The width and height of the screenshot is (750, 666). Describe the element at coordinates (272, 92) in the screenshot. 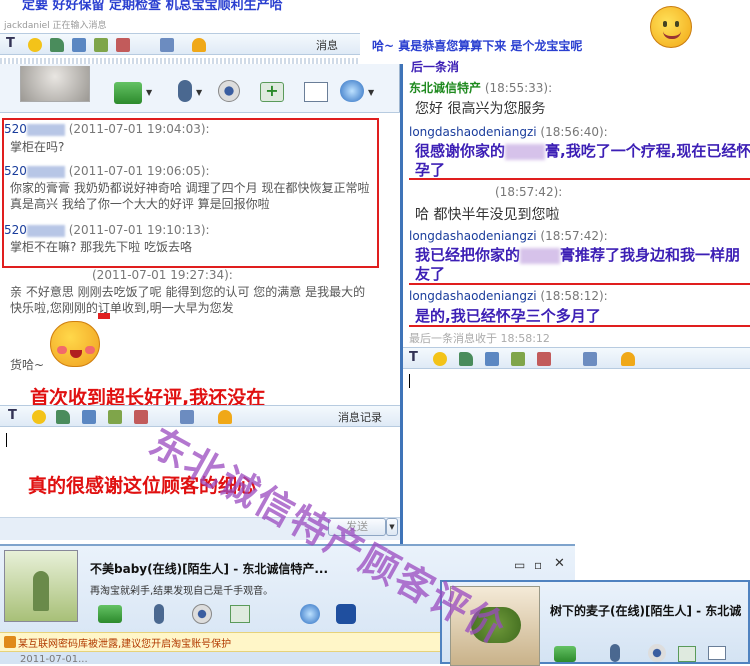

I see `add-contact-icon: +` at that location.